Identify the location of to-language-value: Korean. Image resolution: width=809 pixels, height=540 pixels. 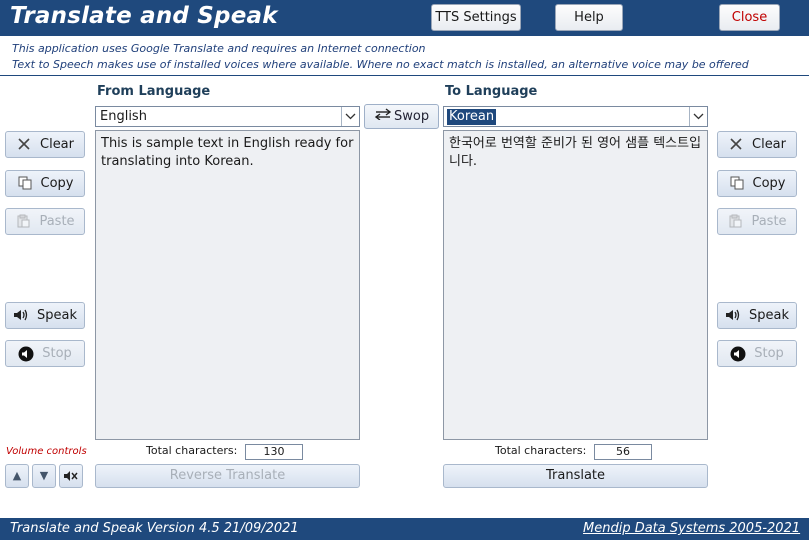
(472, 117).